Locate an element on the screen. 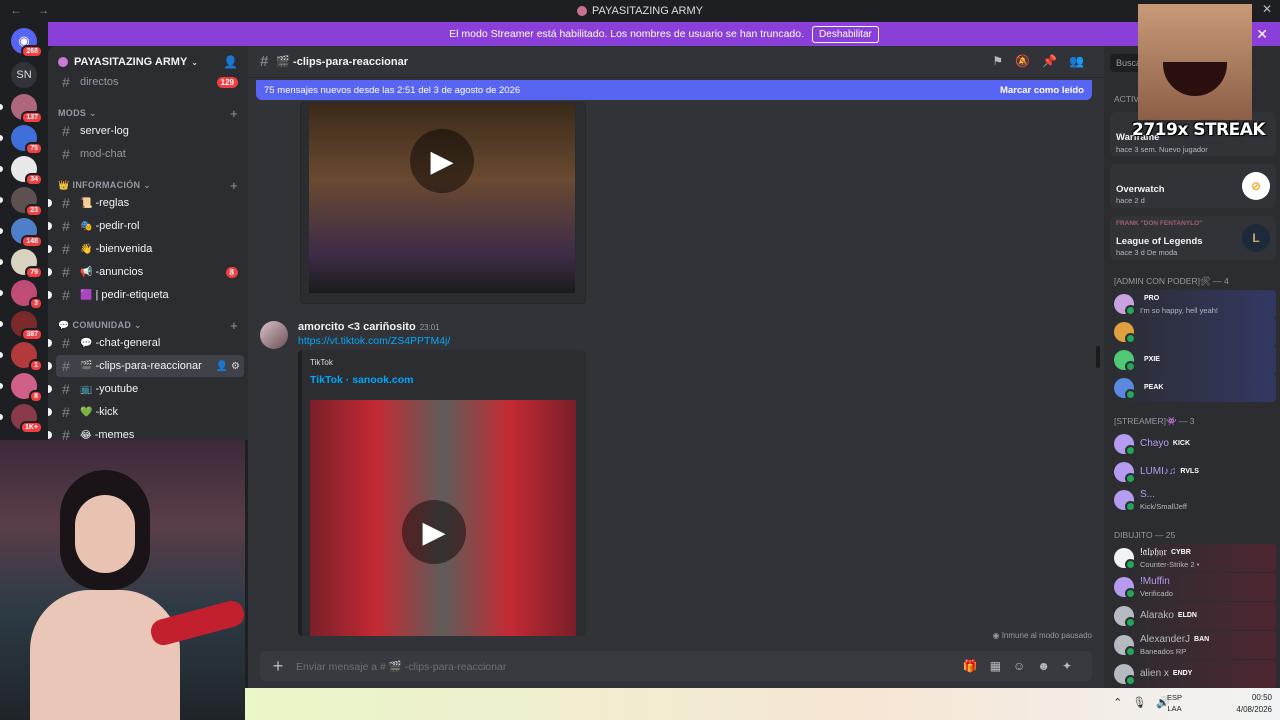 The height and width of the screenshot is (720, 1280). member-row: !Muffin Verificado is located at coordinates (1193, 587).